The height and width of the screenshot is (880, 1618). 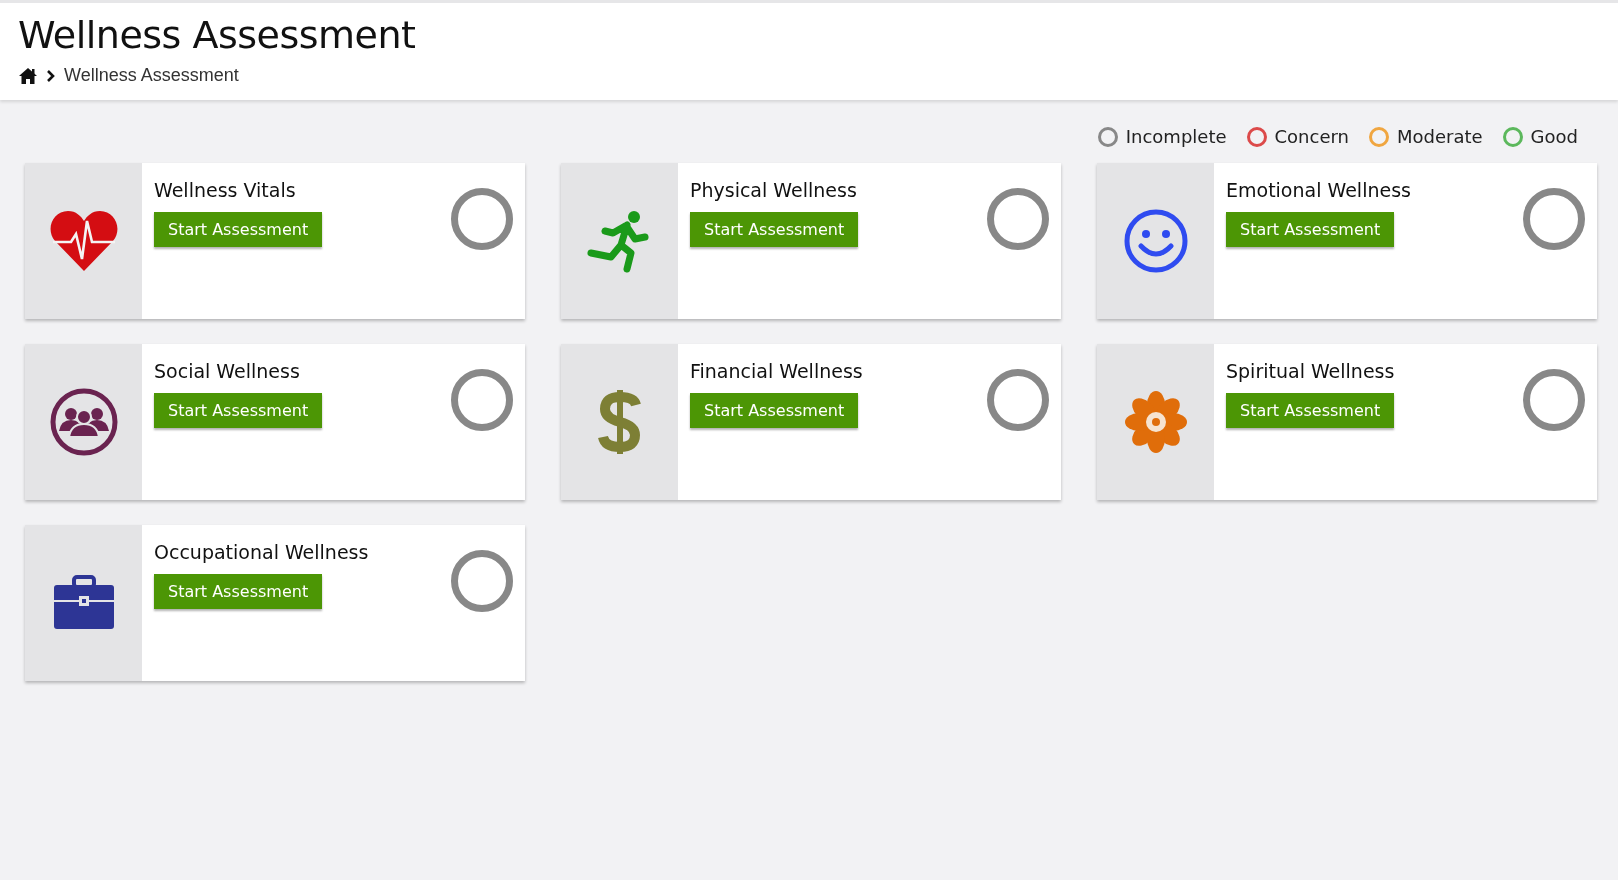 What do you see at coordinates (1554, 136) in the screenshot?
I see `legend-label: Good` at bounding box center [1554, 136].